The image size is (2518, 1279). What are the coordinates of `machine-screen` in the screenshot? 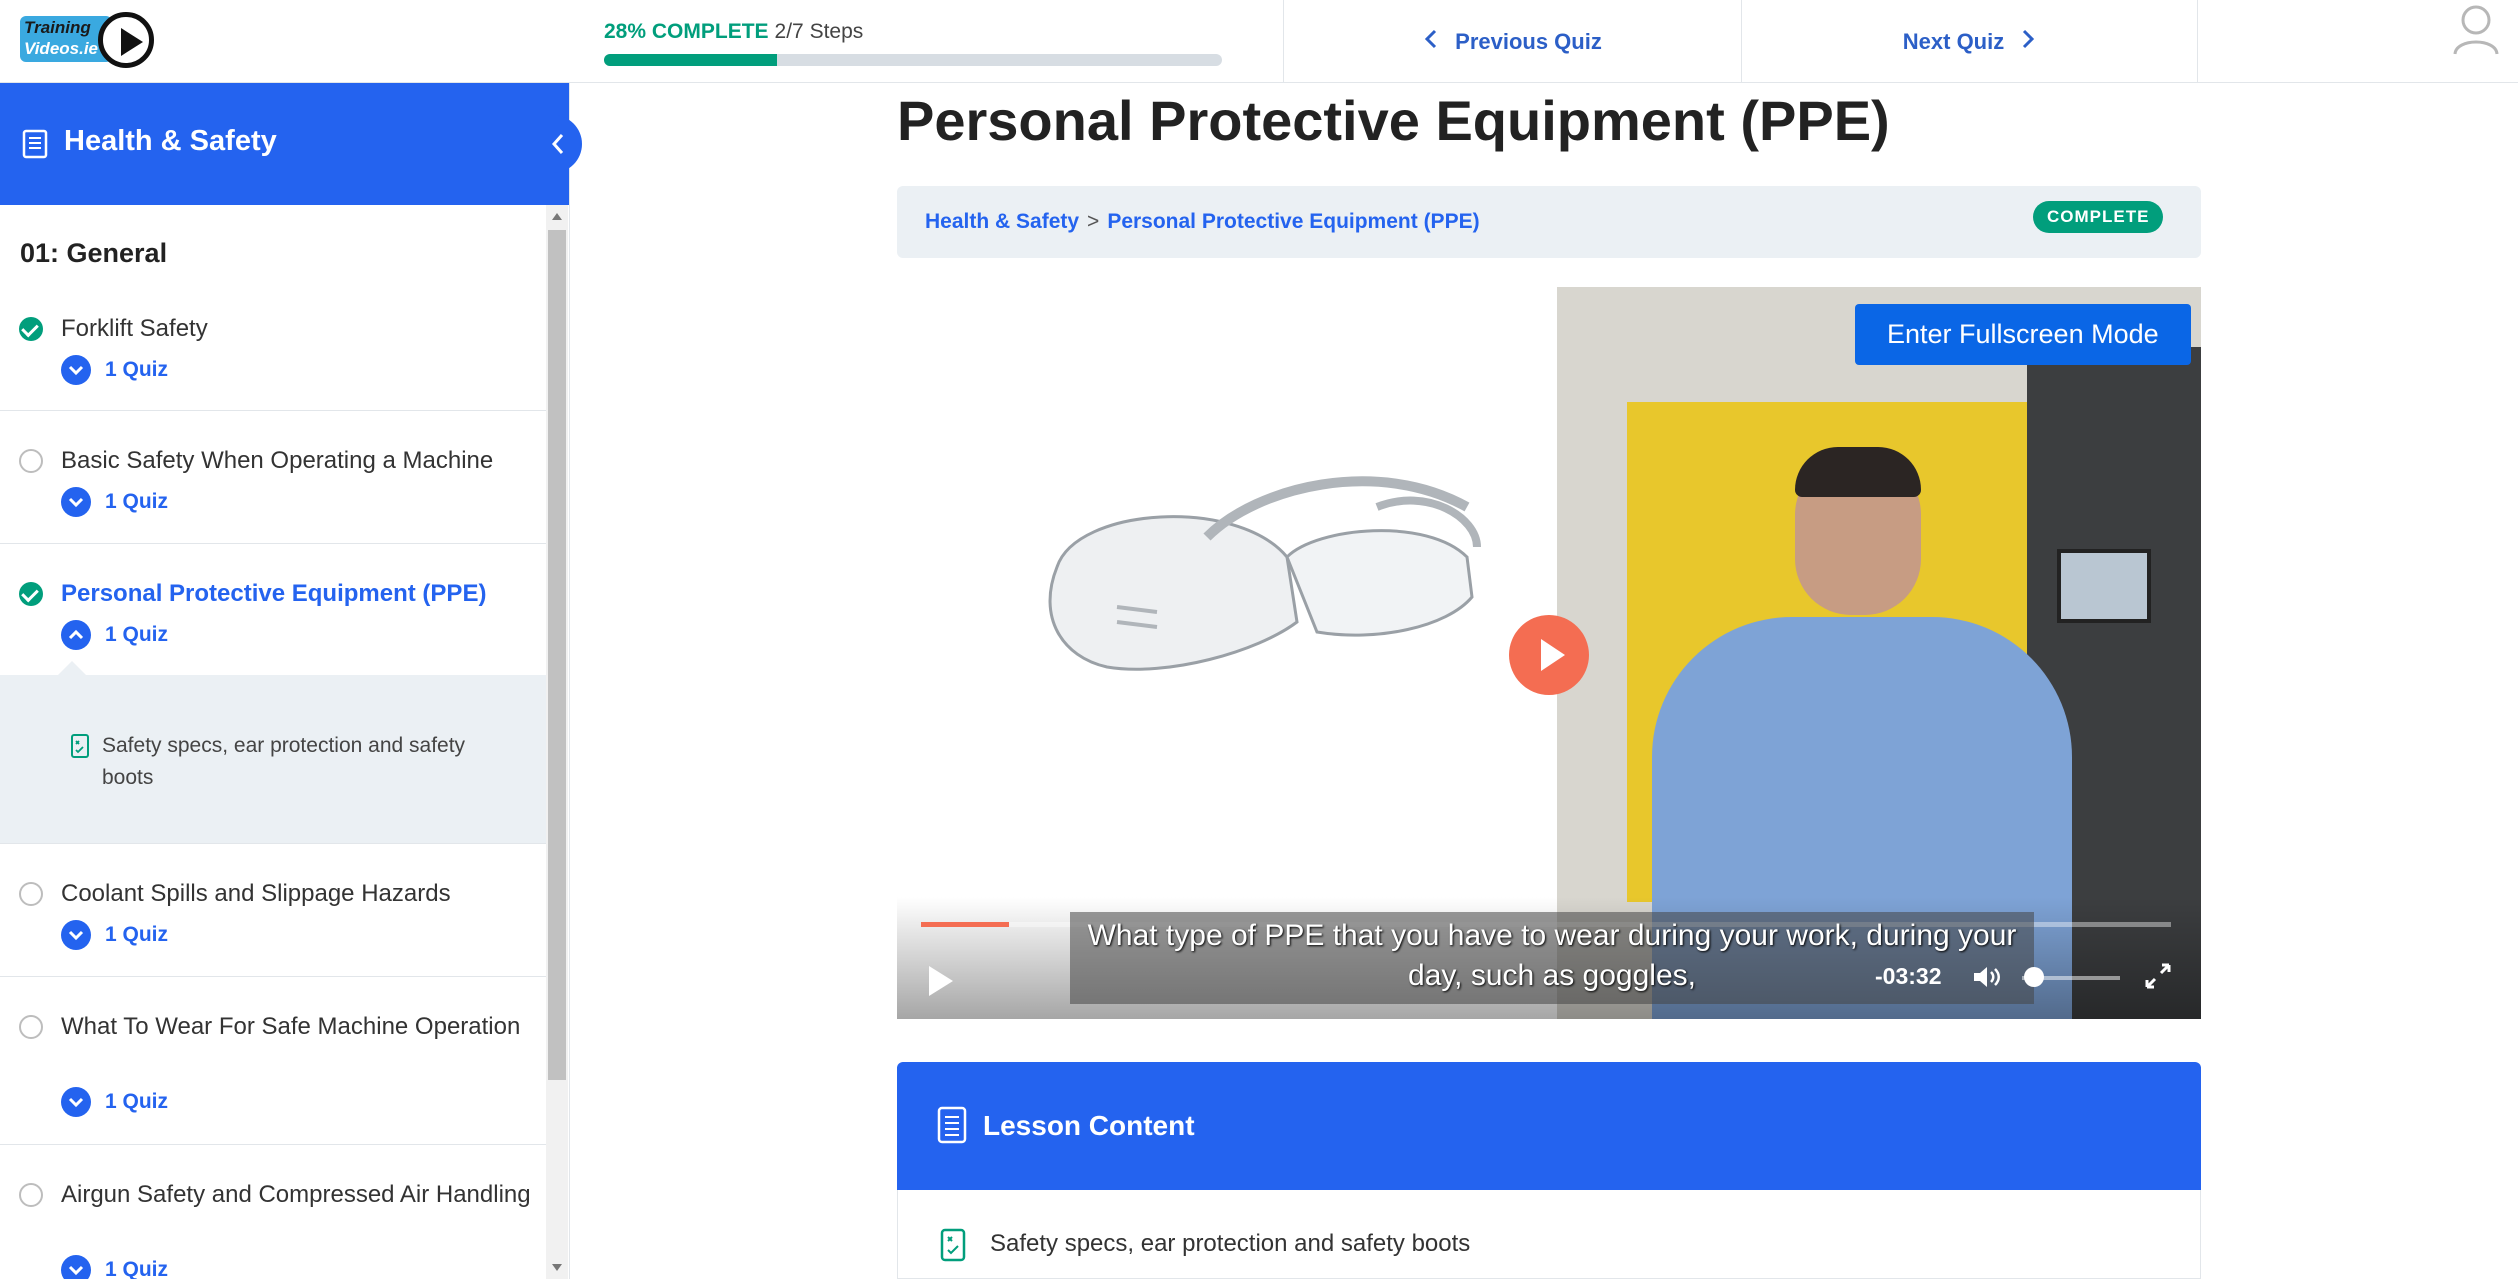 It's located at (2104, 586).